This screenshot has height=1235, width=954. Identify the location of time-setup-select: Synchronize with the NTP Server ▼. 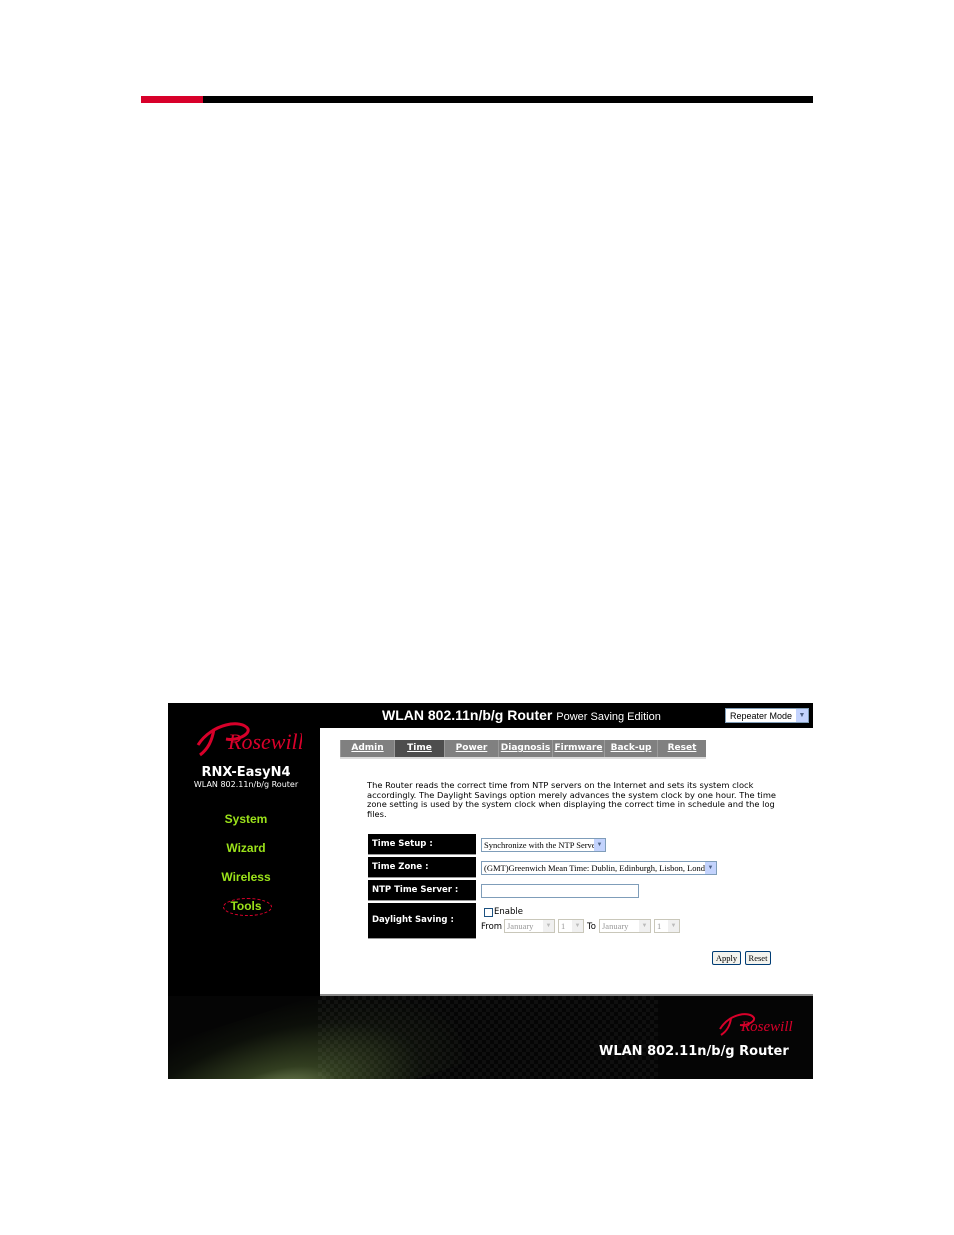
(543, 845).